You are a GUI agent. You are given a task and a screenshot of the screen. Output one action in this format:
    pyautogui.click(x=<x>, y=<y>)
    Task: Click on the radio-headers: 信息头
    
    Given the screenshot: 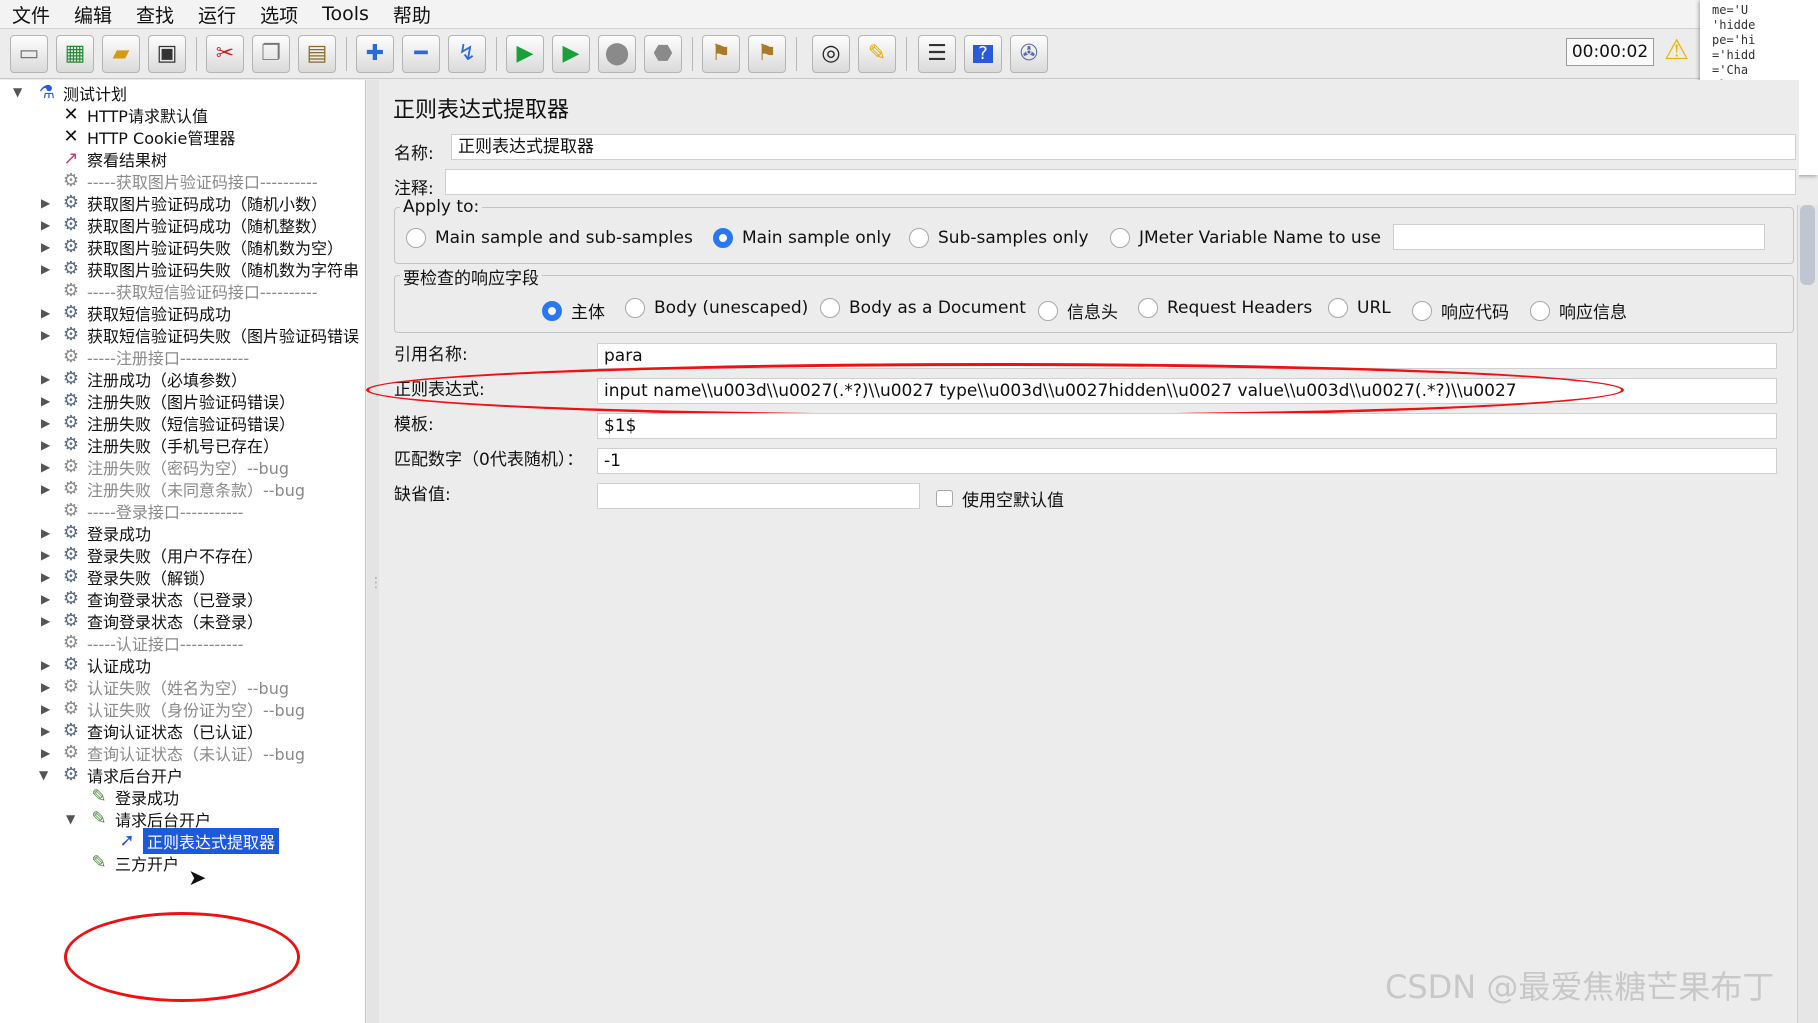 What is the action you would take?
    pyautogui.click(x=1078, y=310)
    